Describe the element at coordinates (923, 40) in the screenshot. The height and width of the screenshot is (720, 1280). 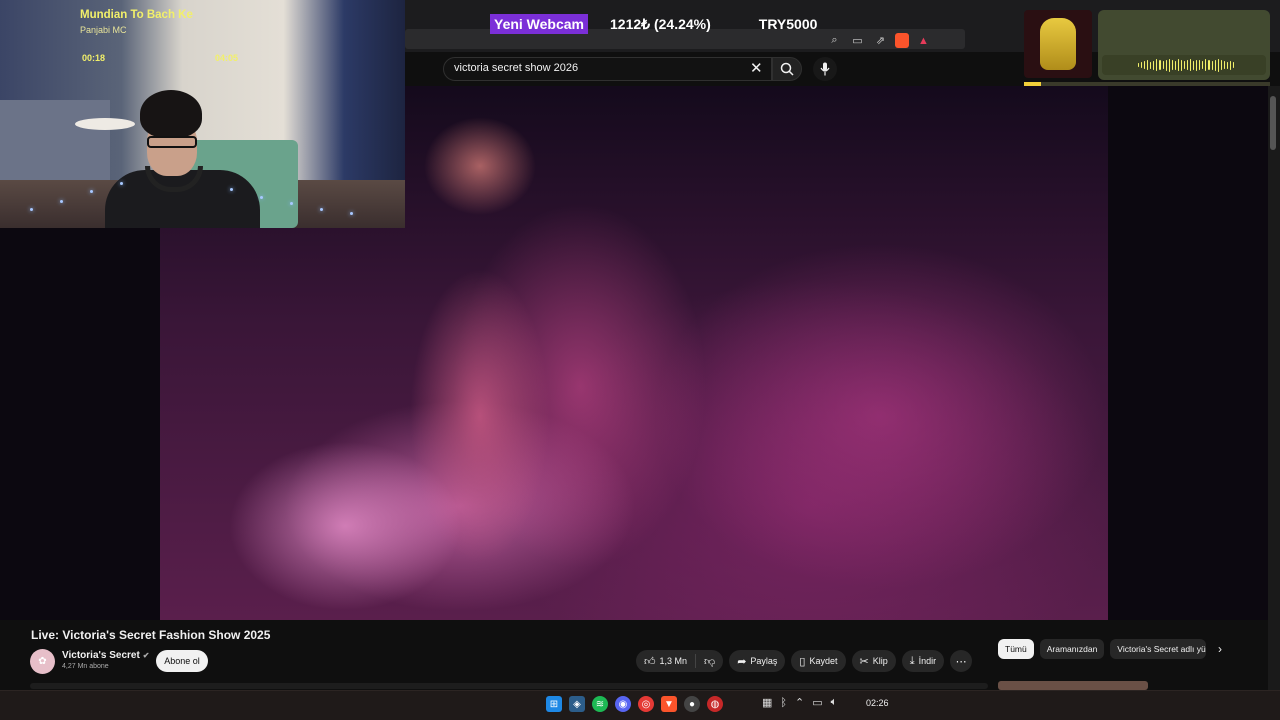
I see `brave-rewards-icon: ▲` at that location.